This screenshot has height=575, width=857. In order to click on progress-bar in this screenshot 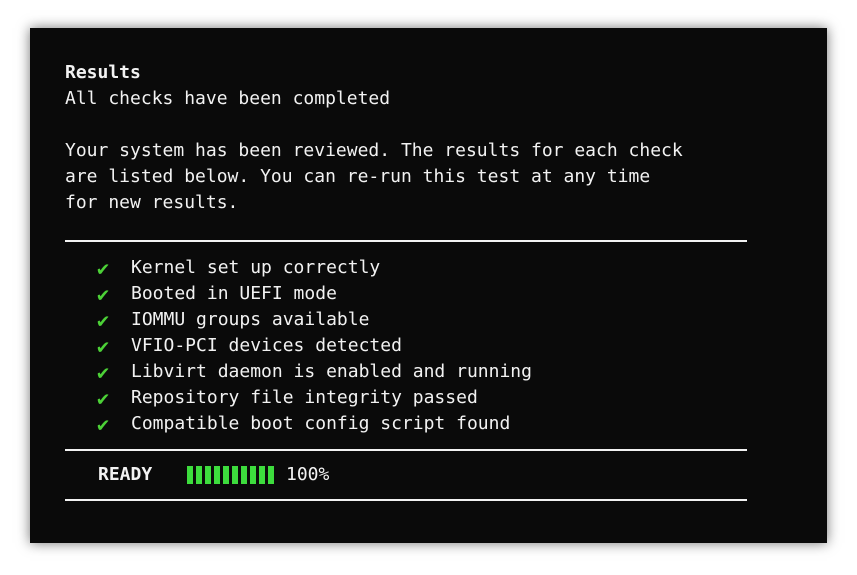, I will do `click(230, 475)`.